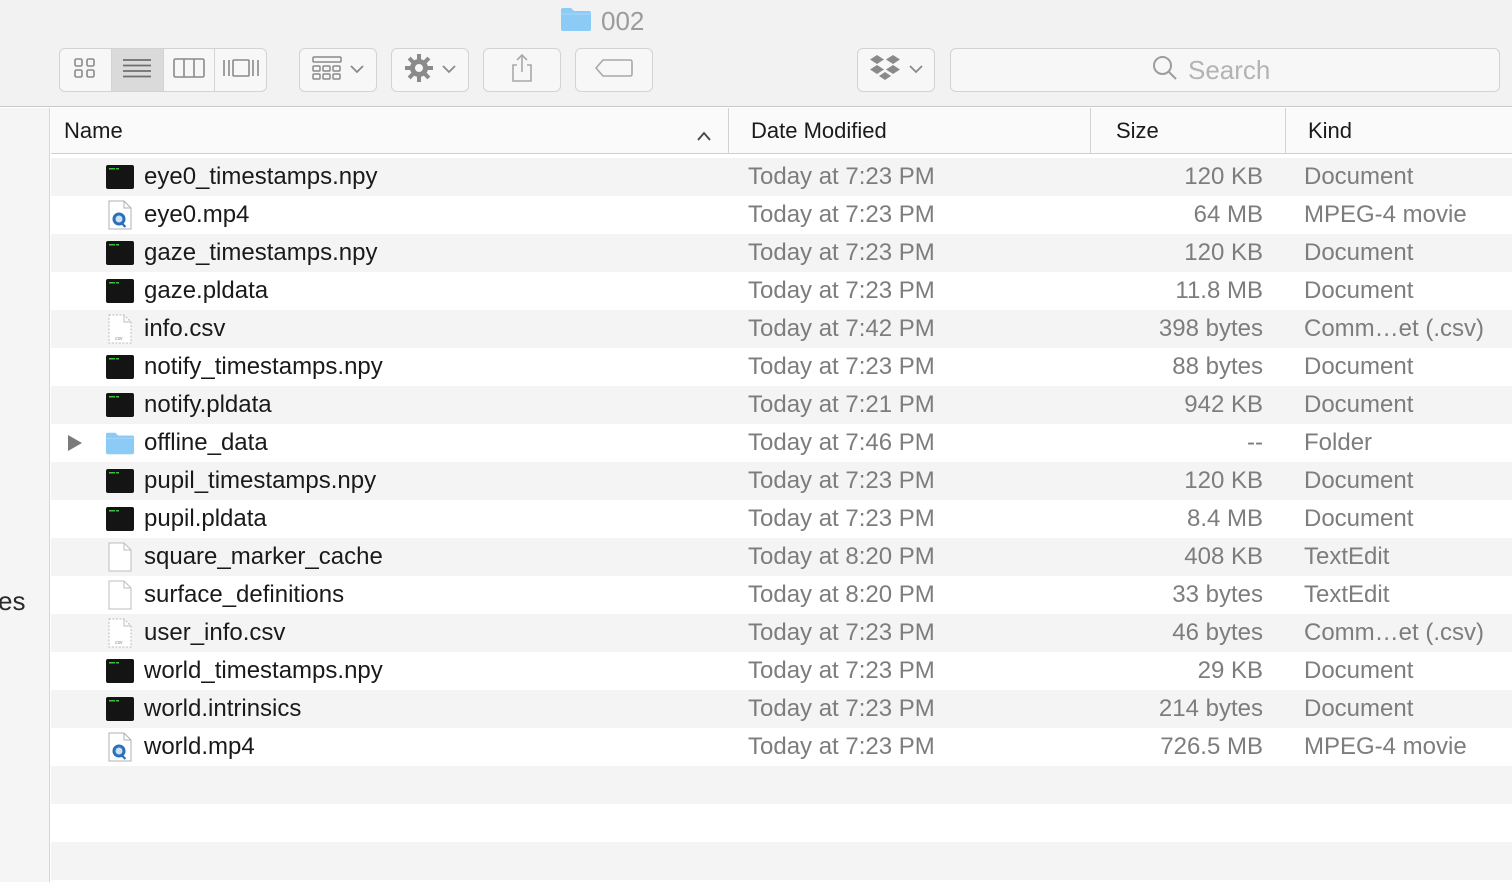  What do you see at coordinates (263, 556) in the screenshot?
I see `file-name: square_marker_cache` at bounding box center [263, 556].